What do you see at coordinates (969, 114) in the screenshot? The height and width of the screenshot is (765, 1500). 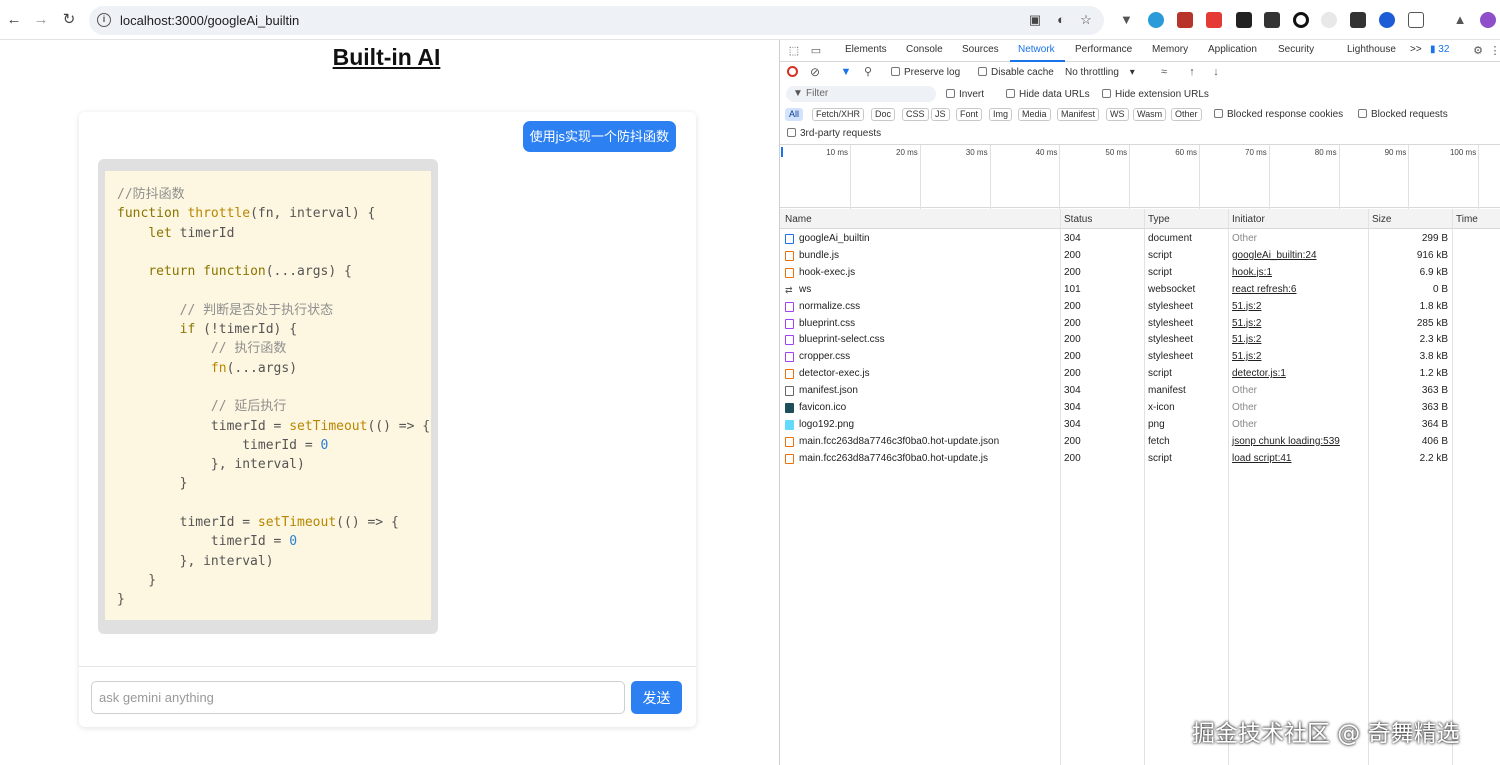 I see `type-filter-font: Font` at bounding box center [969, 114].